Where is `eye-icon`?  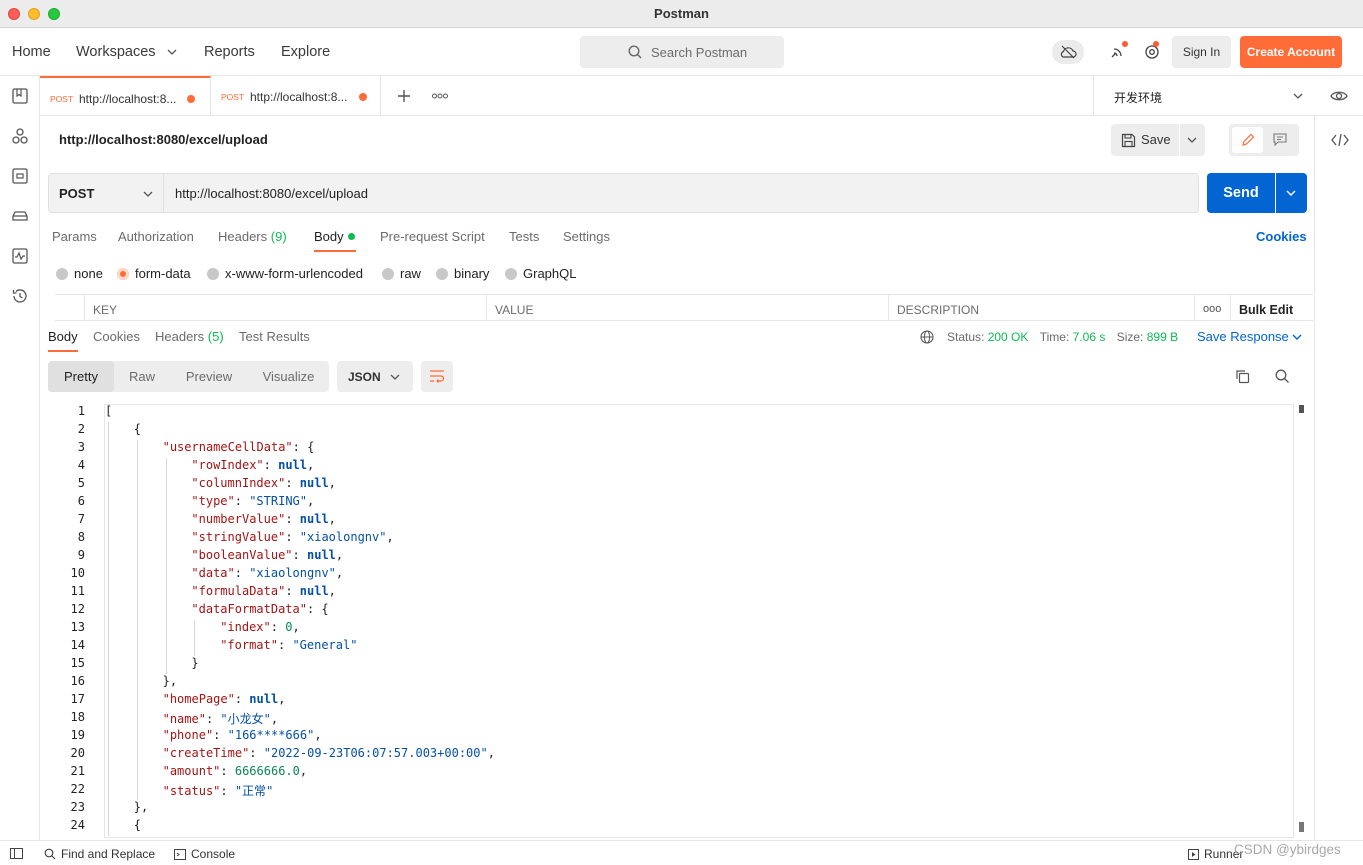
eye-icon is located at coordinates (1339, 96).